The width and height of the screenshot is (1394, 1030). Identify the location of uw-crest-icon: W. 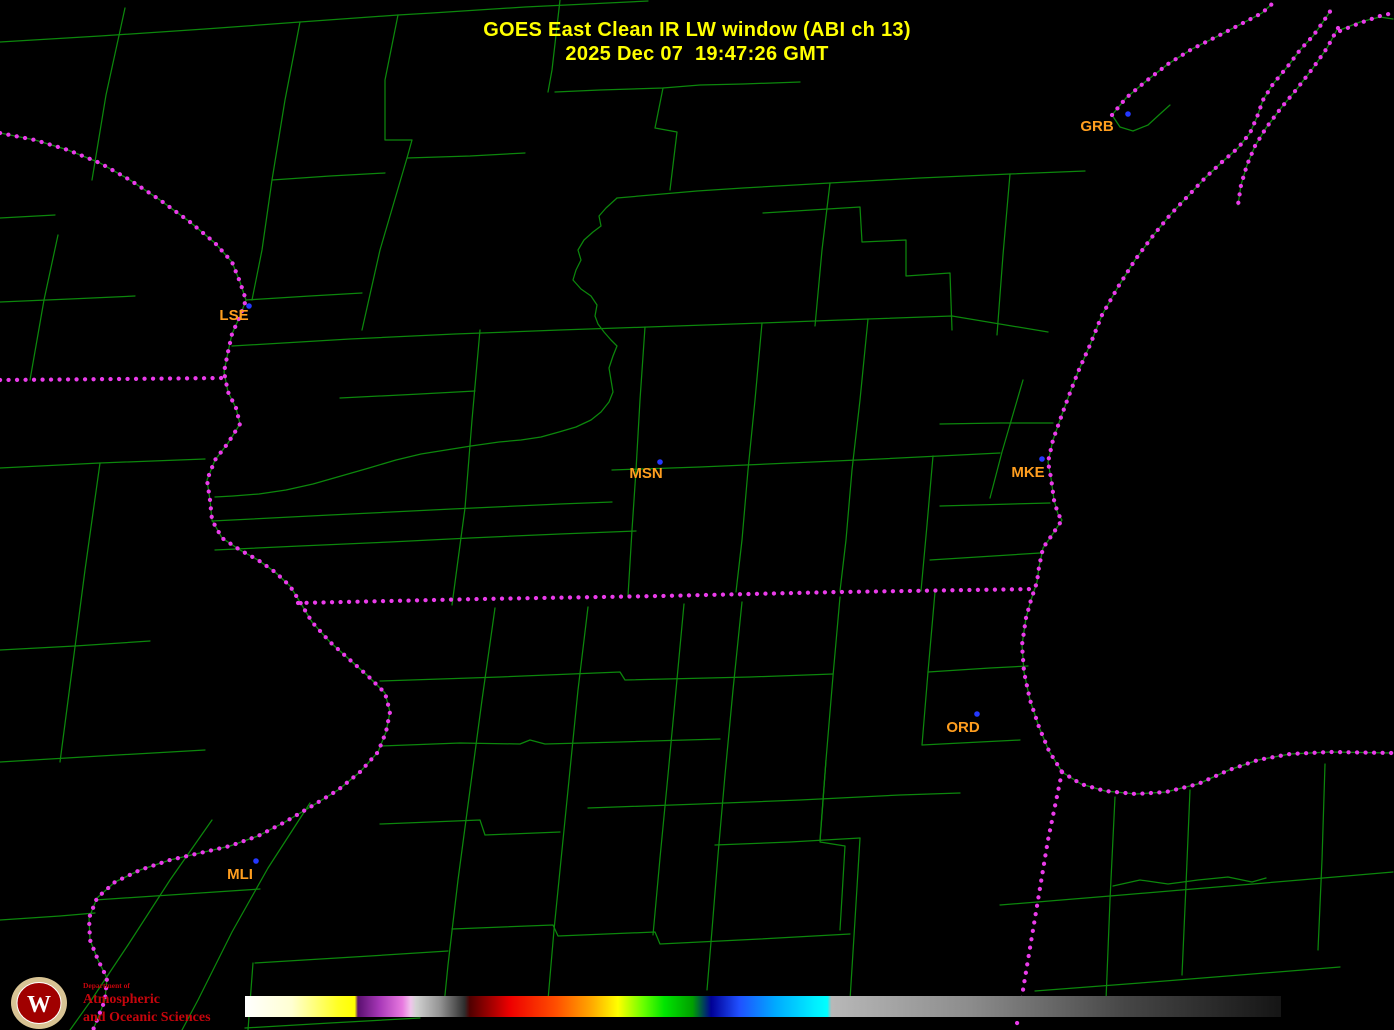
(39, 1003).